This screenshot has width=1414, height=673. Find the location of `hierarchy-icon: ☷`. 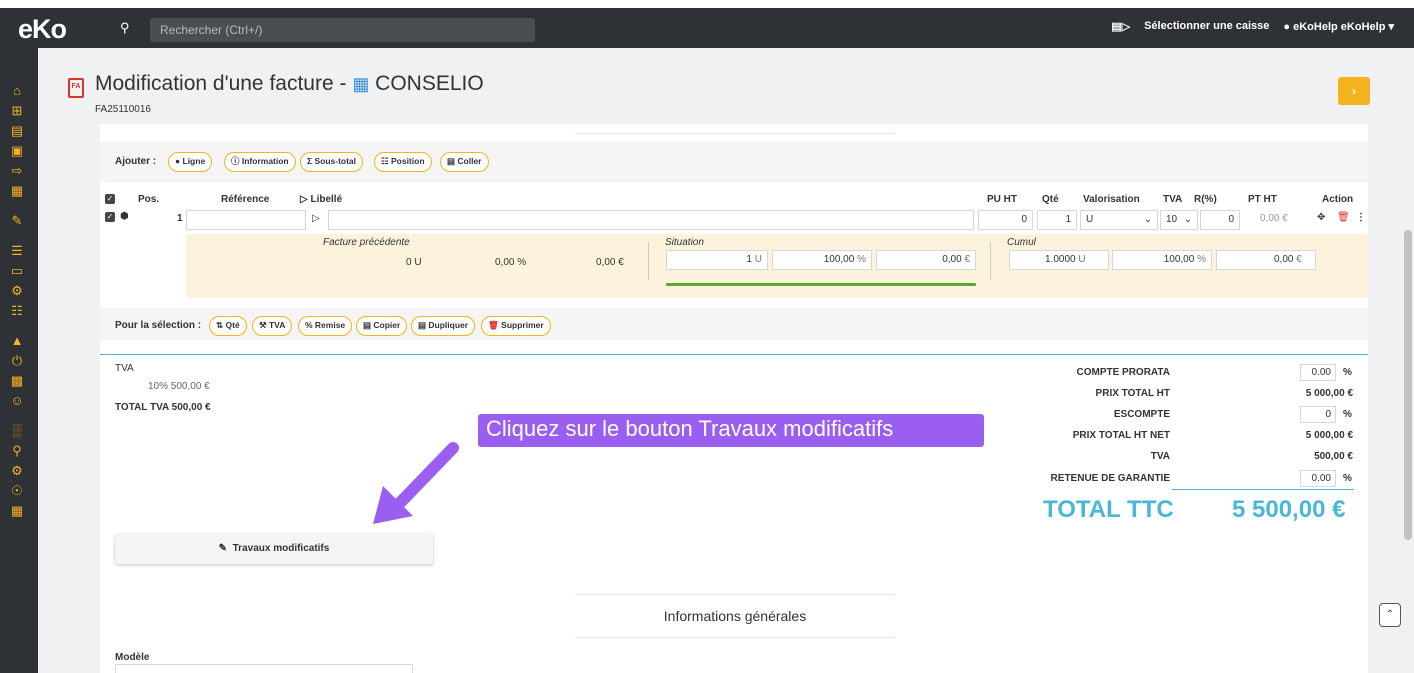

hierarchy-icon: ☷ is located at coordinates (17, 311).